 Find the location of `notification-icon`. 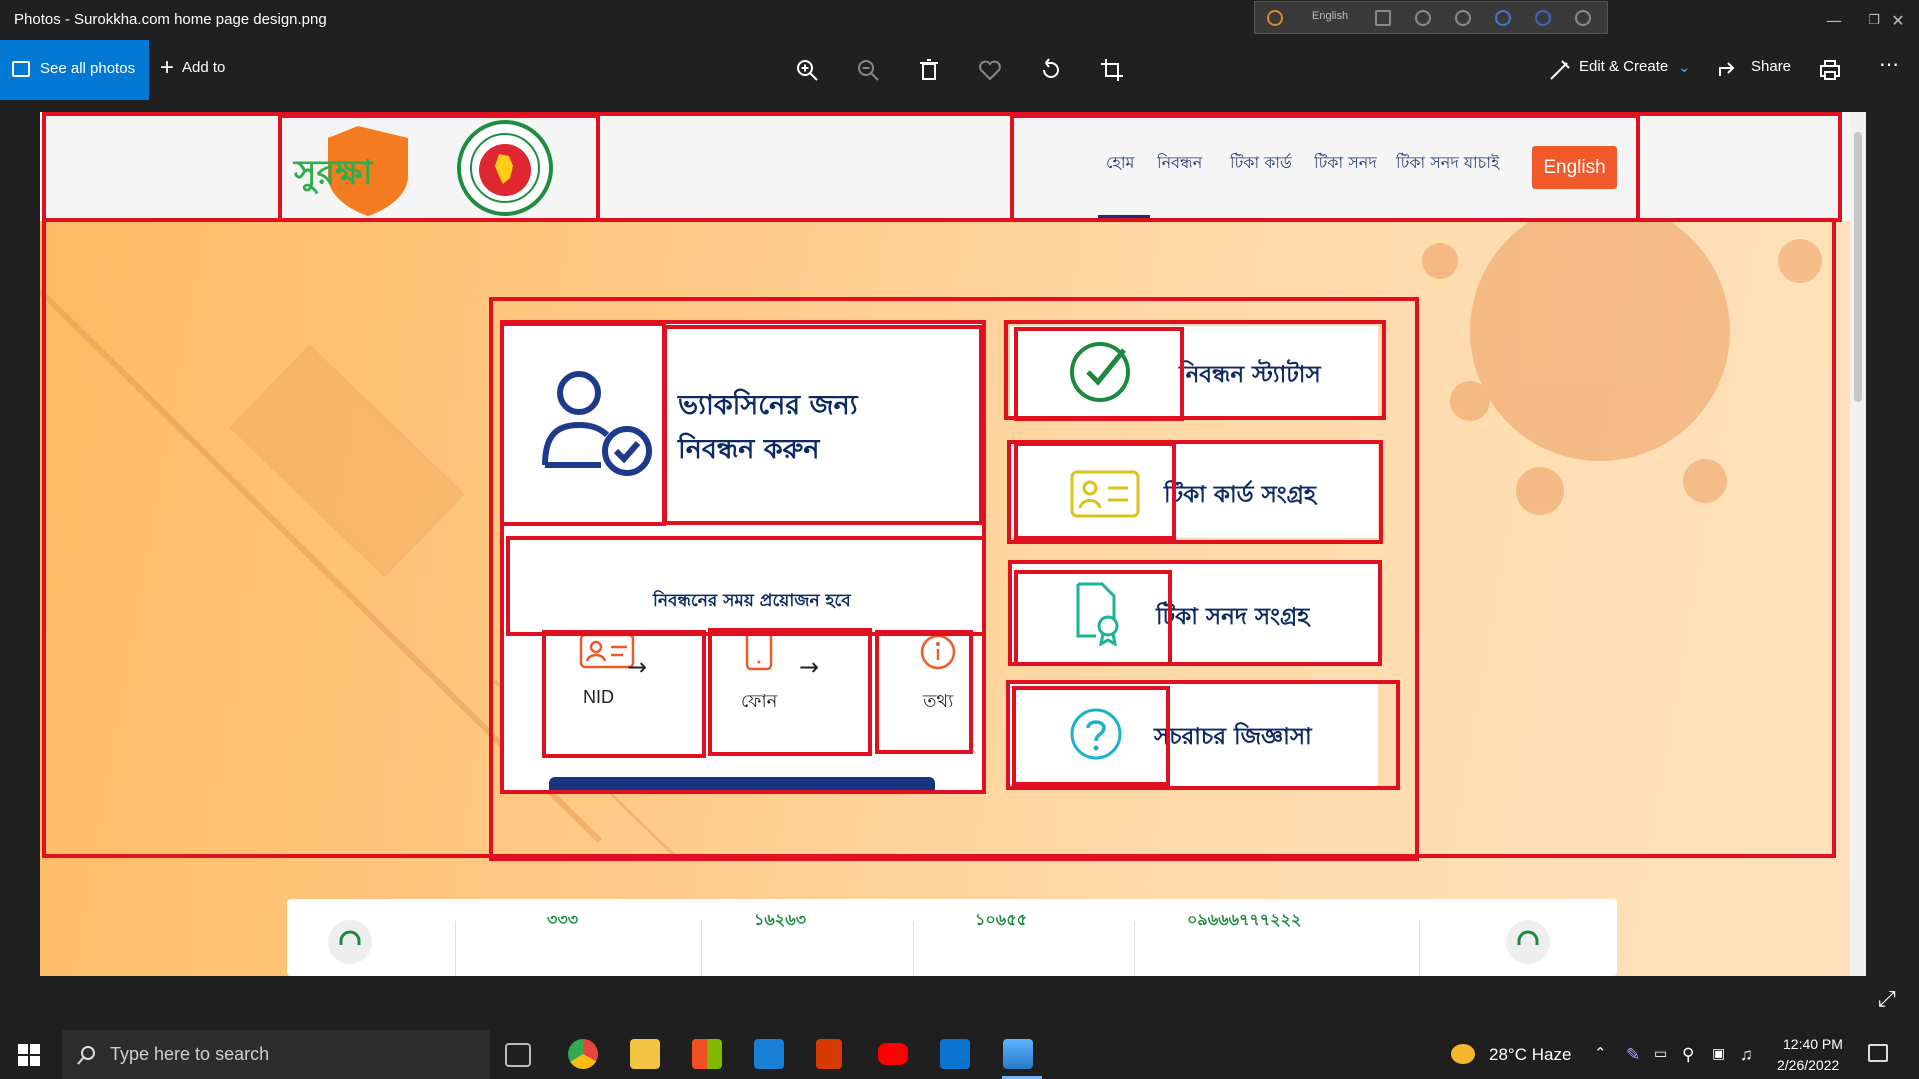

notification-icon is located at coordinates (1878, 1053).